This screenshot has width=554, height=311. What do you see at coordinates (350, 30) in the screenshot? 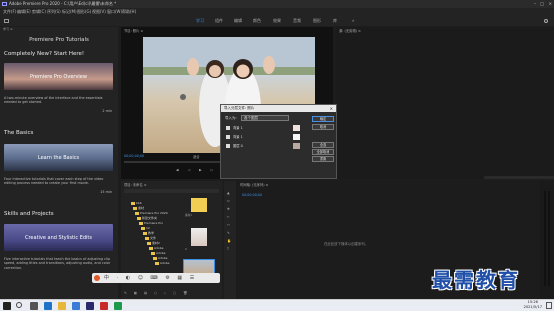
I see `source-tab: 源: (无剪辑) ≡` at bounding box center [350, 30].